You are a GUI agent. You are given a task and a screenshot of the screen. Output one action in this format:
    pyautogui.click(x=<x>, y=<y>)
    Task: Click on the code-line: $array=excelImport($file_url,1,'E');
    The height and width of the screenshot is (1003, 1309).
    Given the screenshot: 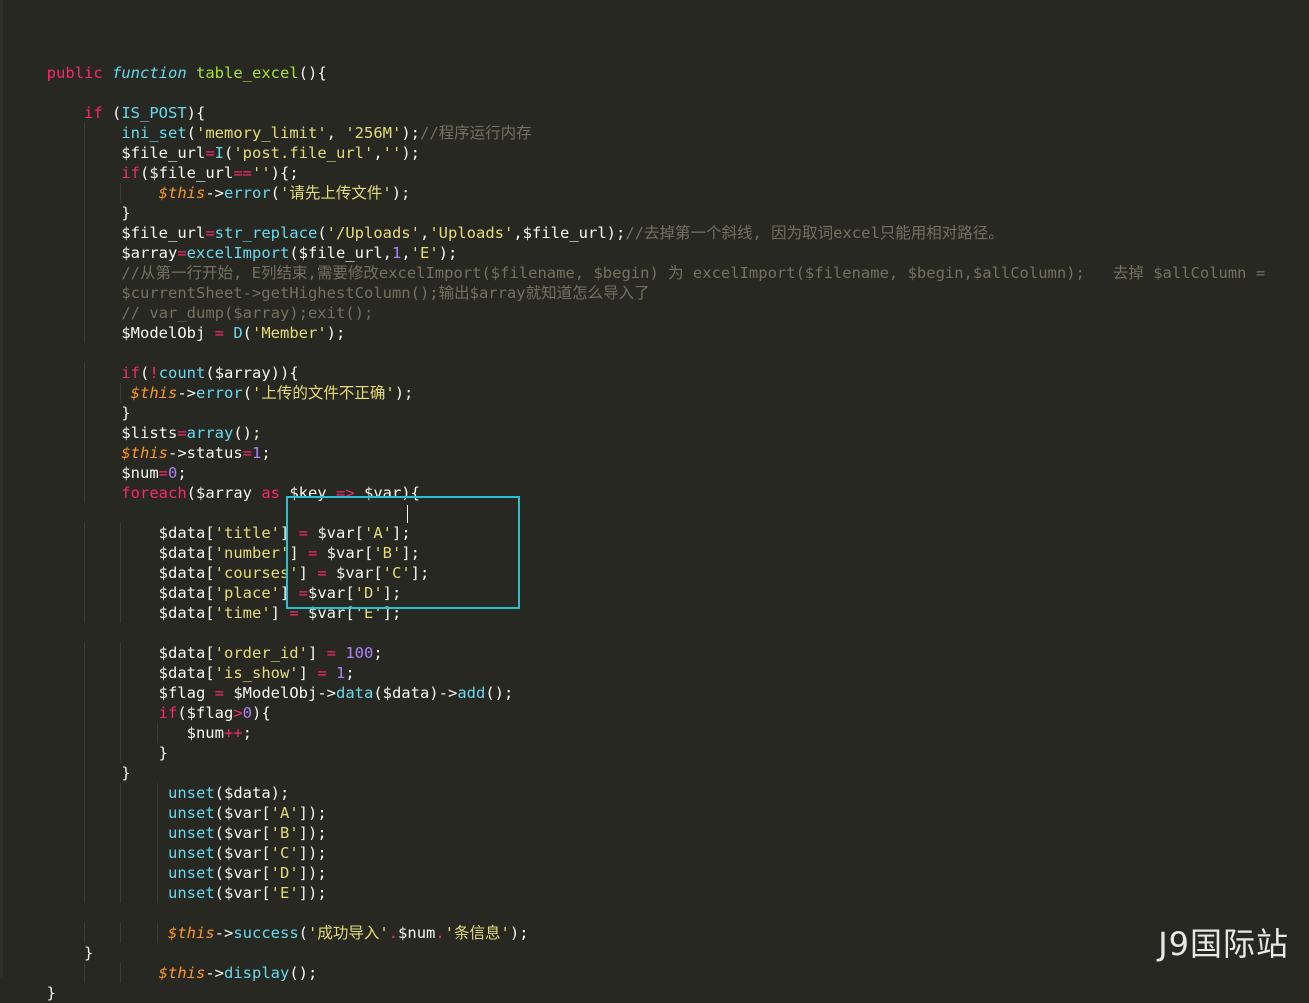 What is the action you would take?
    pyautogui.click(x=654, y=253)
    